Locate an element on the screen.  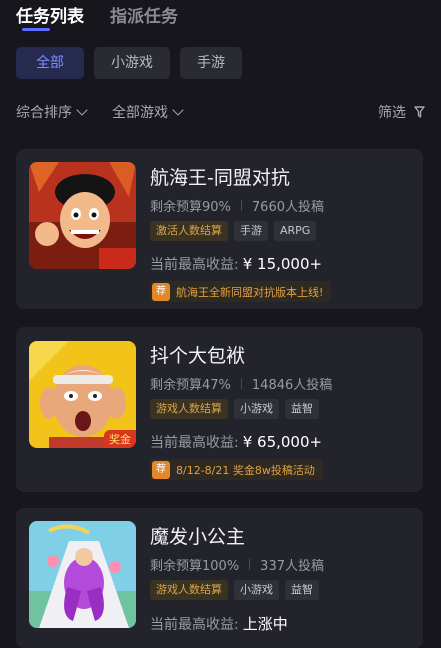
task-meta: 剩余预算100% 337人投稿 is located at coordinates (237, 564).